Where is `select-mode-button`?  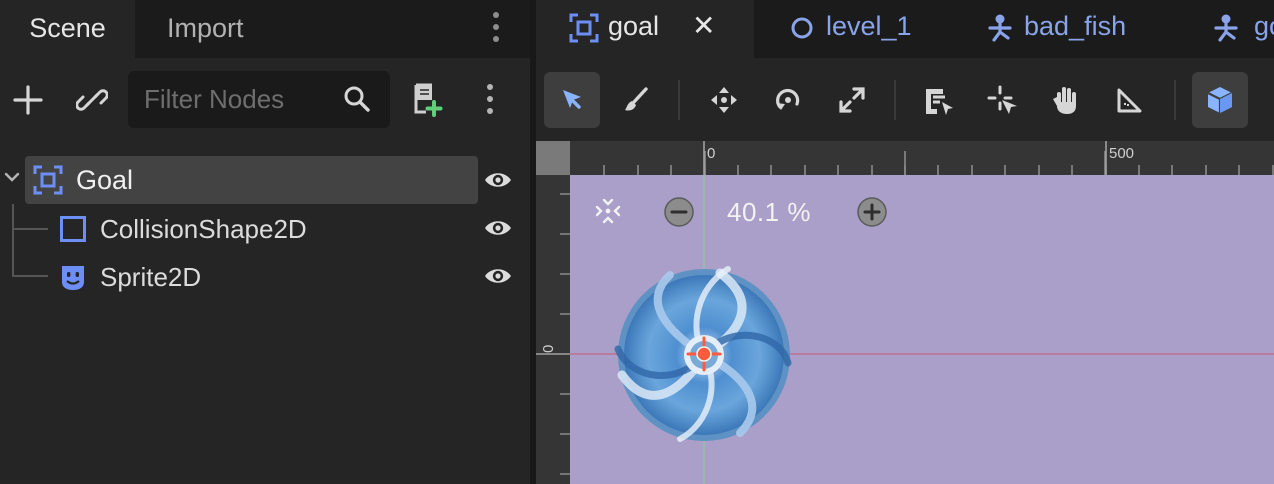
select-mode-button is located at coordinates (572, 100).